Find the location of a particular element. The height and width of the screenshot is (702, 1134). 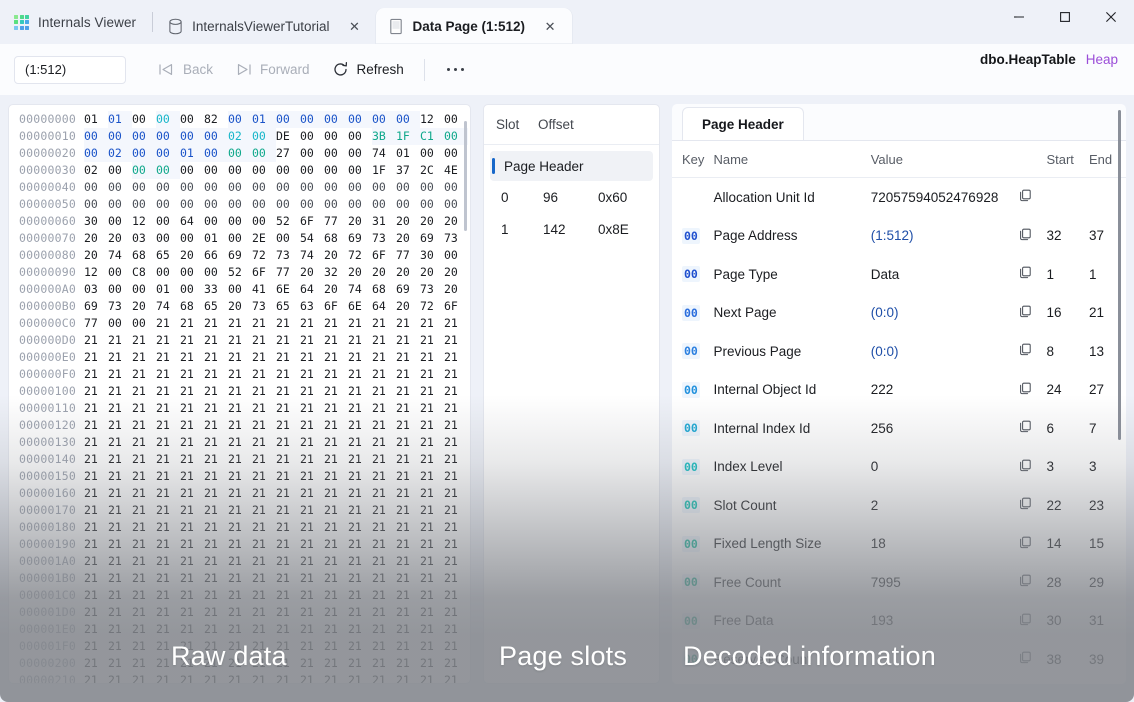

hex-byte: 68 is located at coordinates (144, 255).